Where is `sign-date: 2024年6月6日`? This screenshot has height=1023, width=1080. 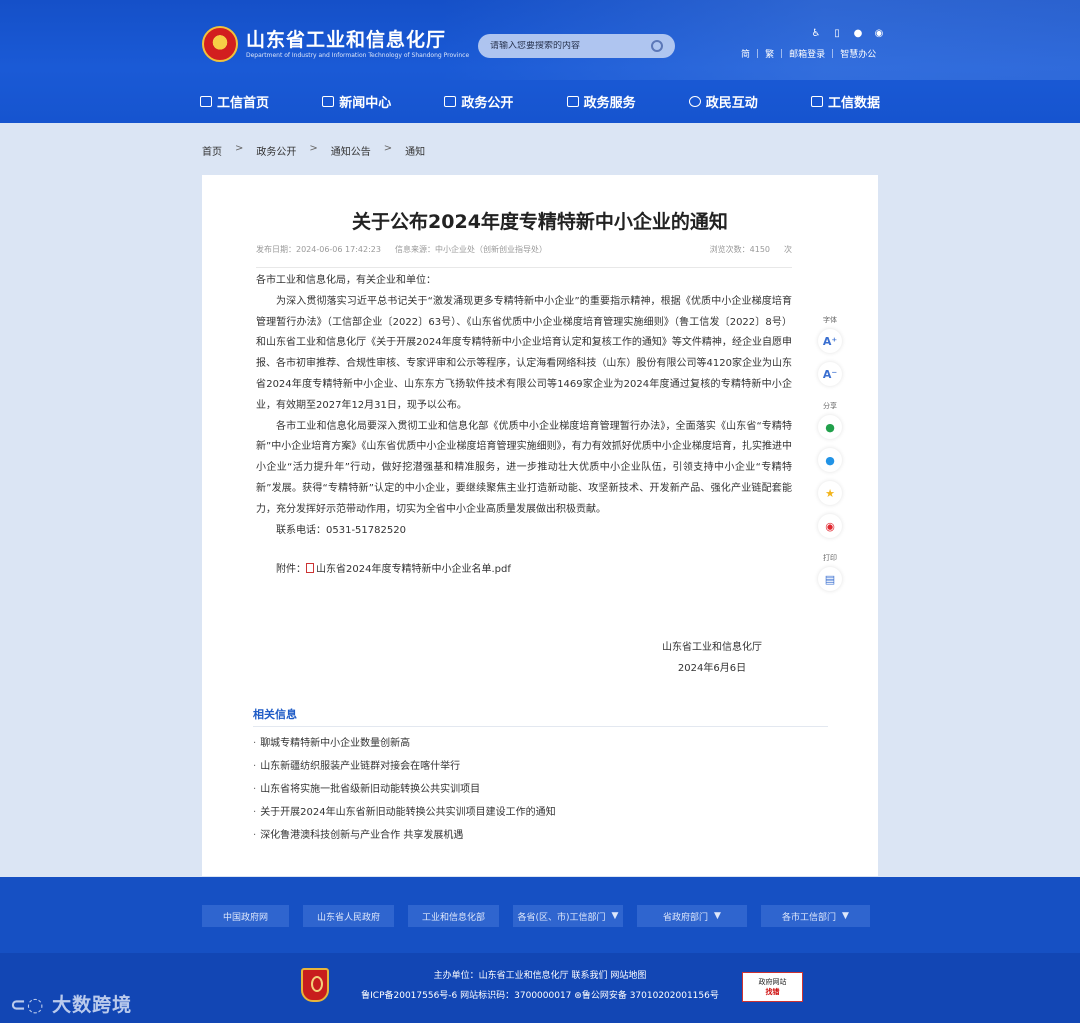 sign-date: 2024年6月6日 is located at coordinates (712, 668).